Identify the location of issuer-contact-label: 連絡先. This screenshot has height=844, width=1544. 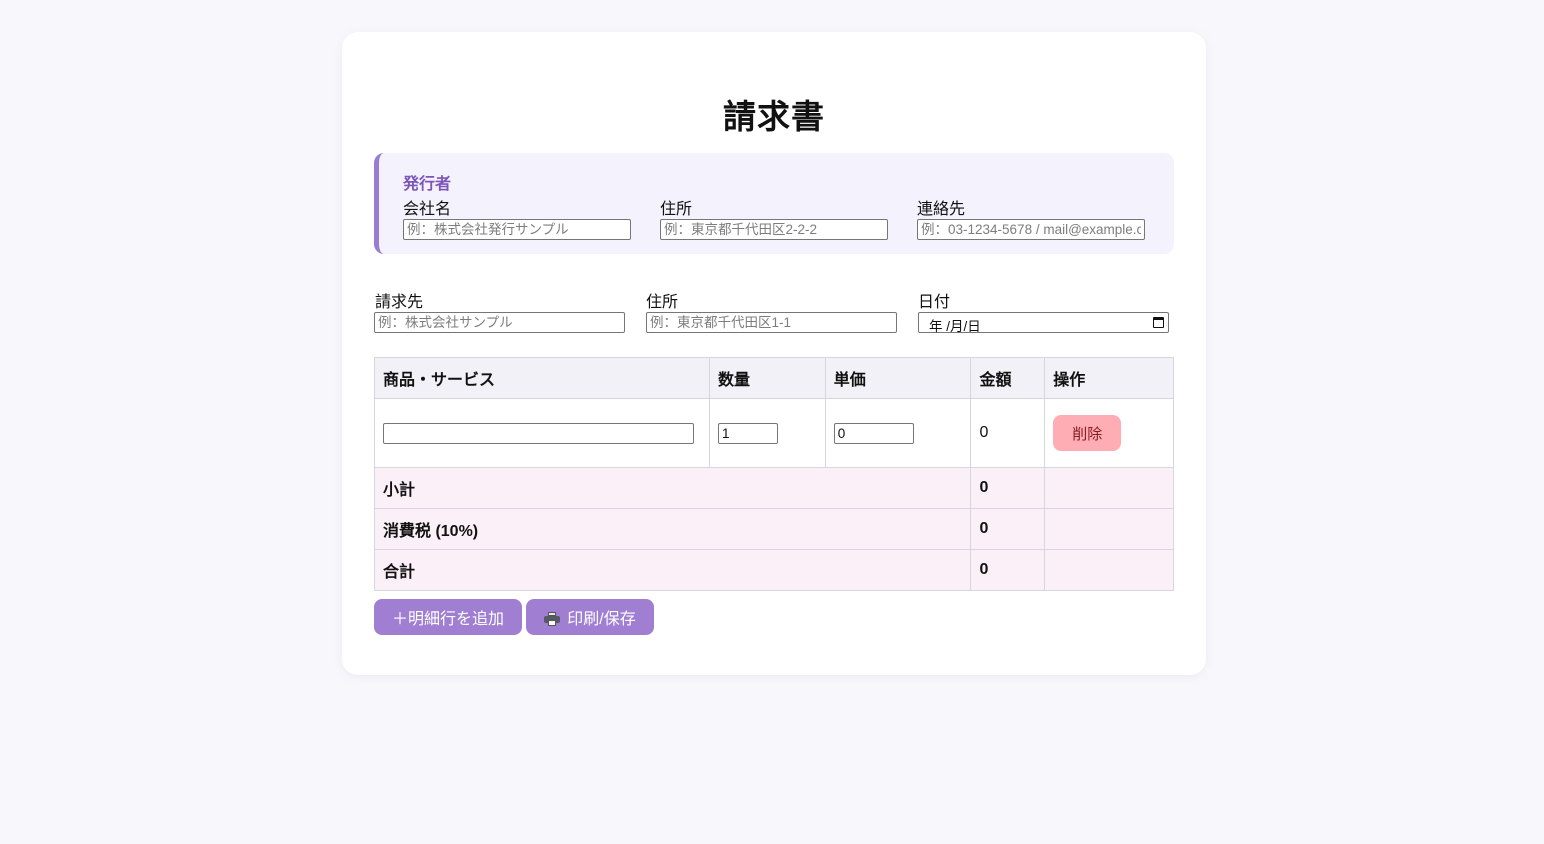
(941, 209).